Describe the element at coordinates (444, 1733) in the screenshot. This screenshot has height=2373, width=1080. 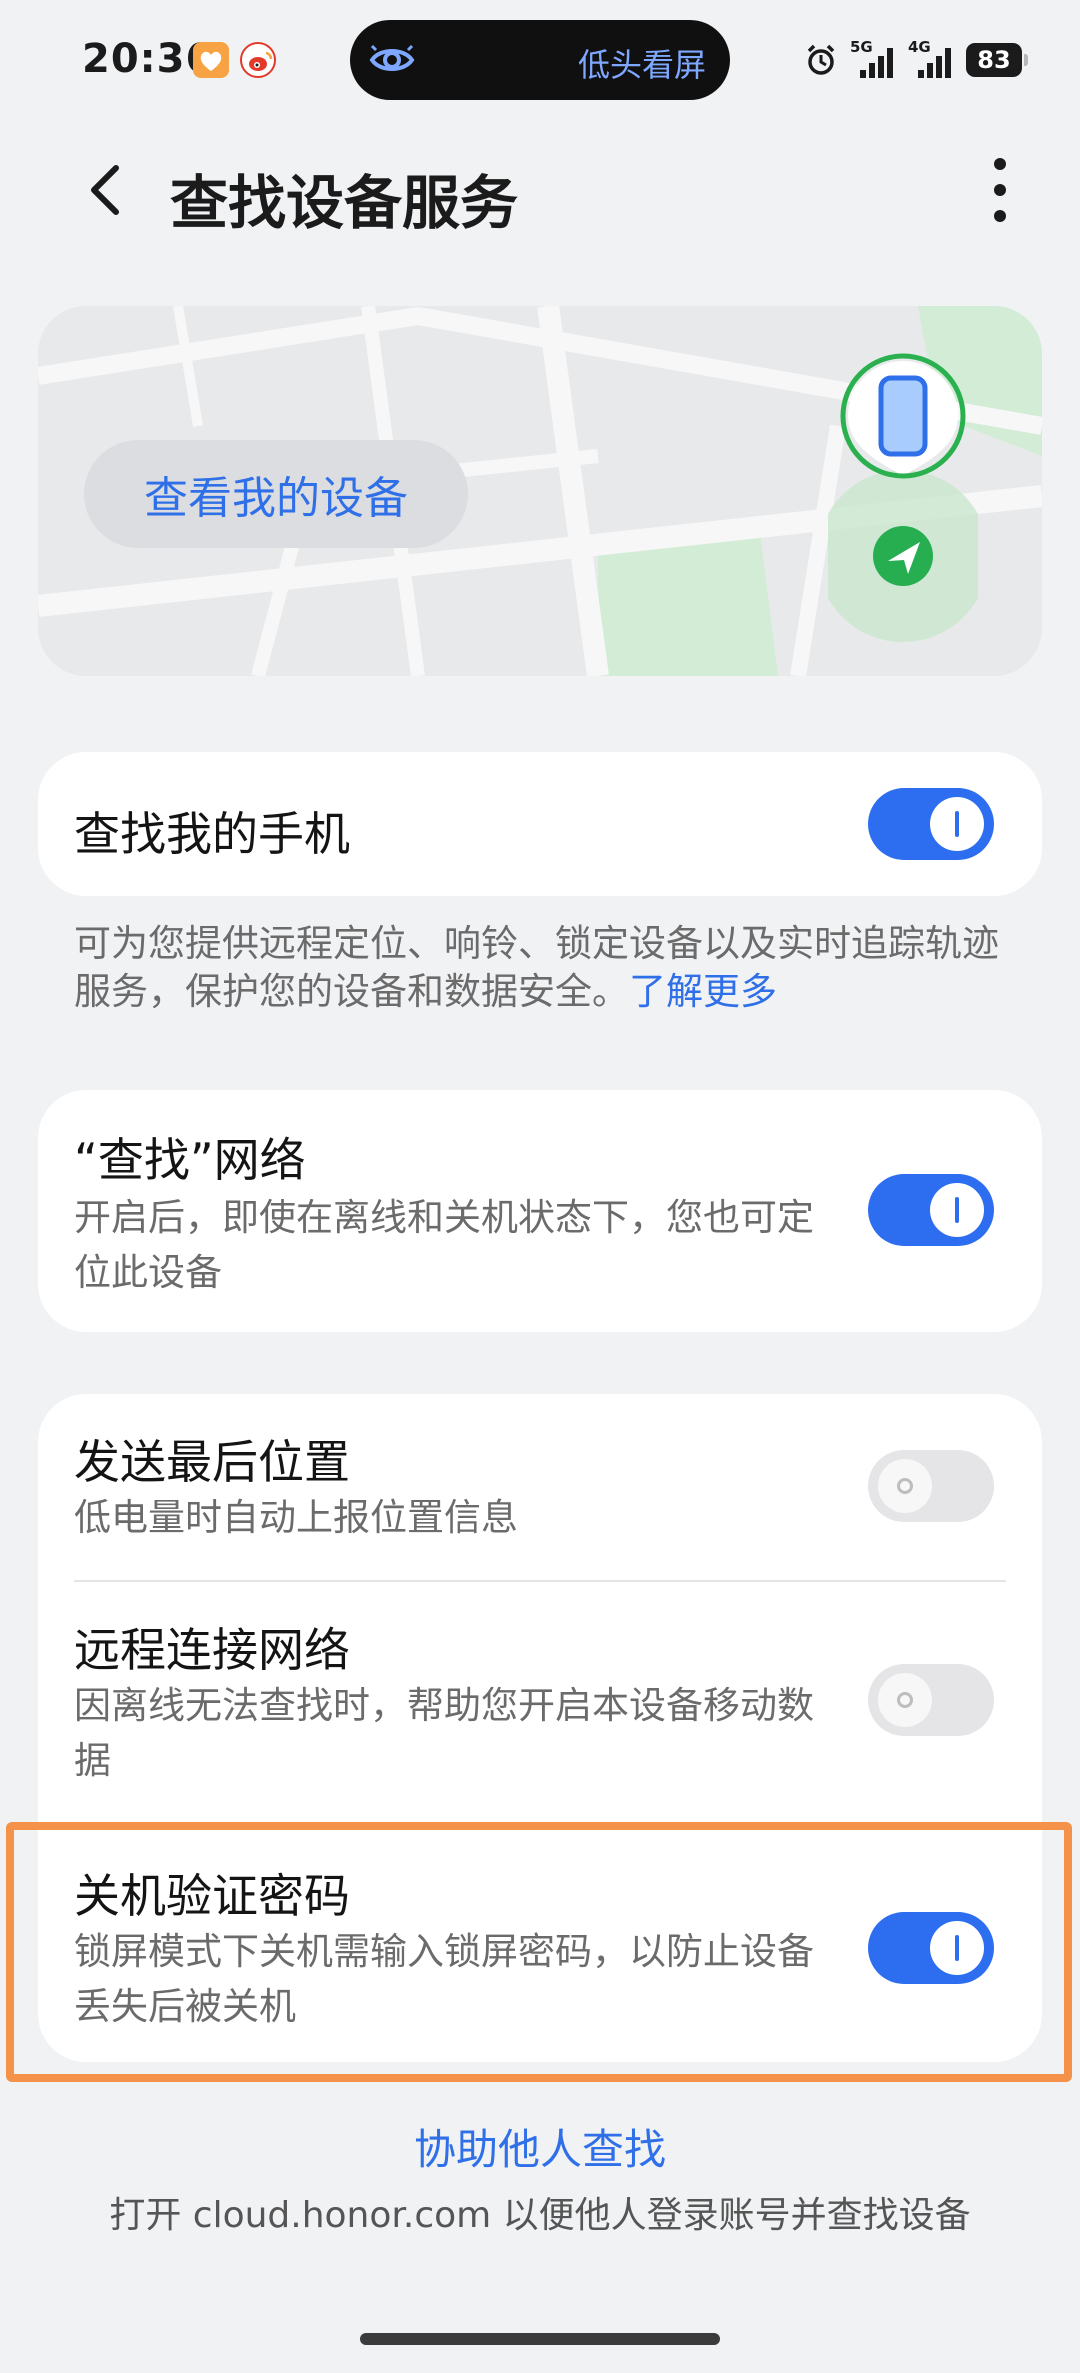
I see `remote-network-description: 因离线无法查找时，帮助您开启本设备移动数据` at that location.